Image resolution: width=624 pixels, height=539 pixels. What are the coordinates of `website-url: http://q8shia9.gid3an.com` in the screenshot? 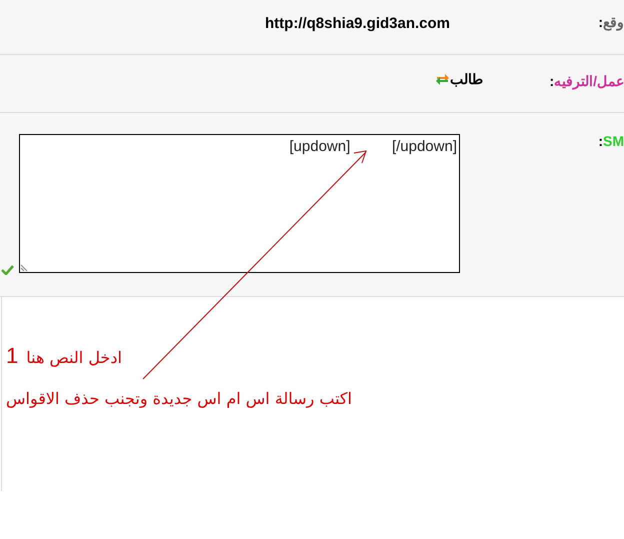 It's located at (357, 23).